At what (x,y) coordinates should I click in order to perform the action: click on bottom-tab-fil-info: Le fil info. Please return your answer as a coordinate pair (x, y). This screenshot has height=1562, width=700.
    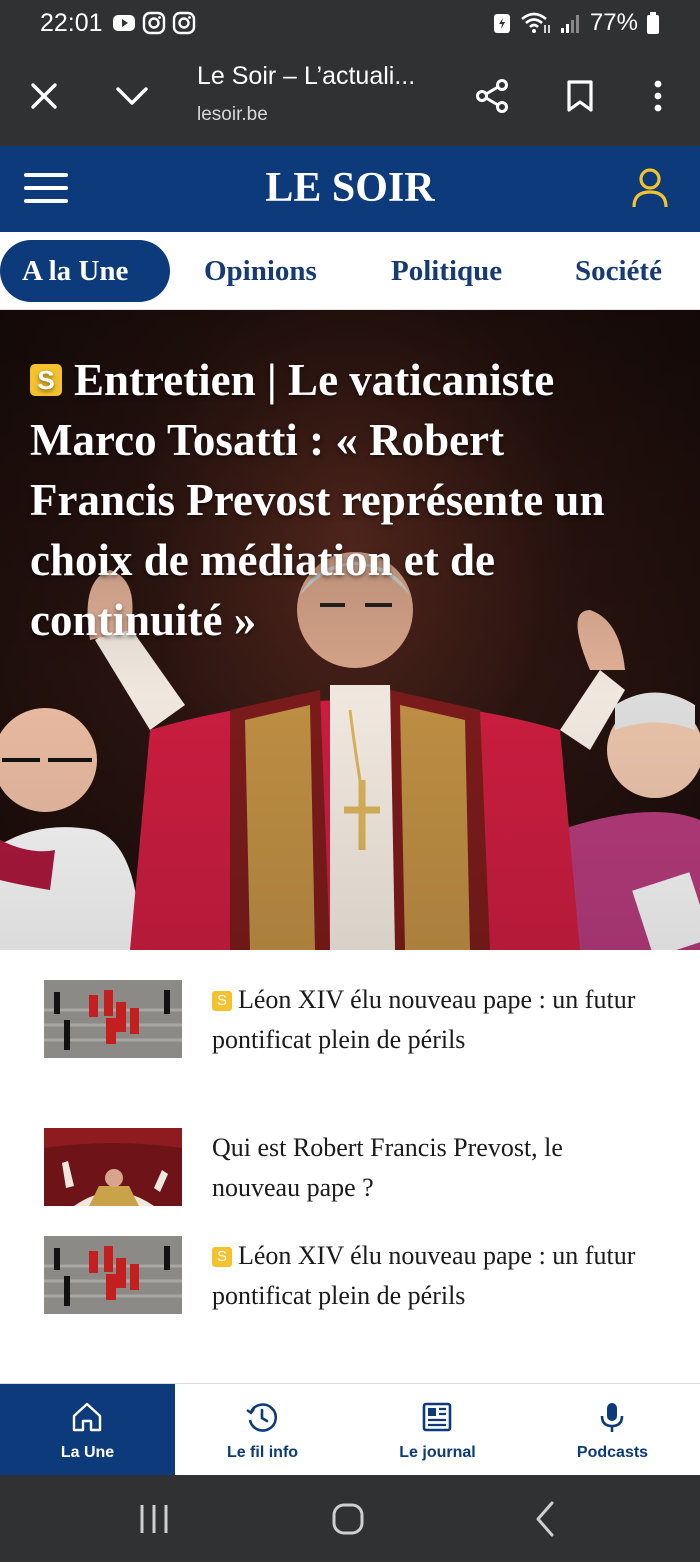
    Looking at the image, I should click on (262, 1430).